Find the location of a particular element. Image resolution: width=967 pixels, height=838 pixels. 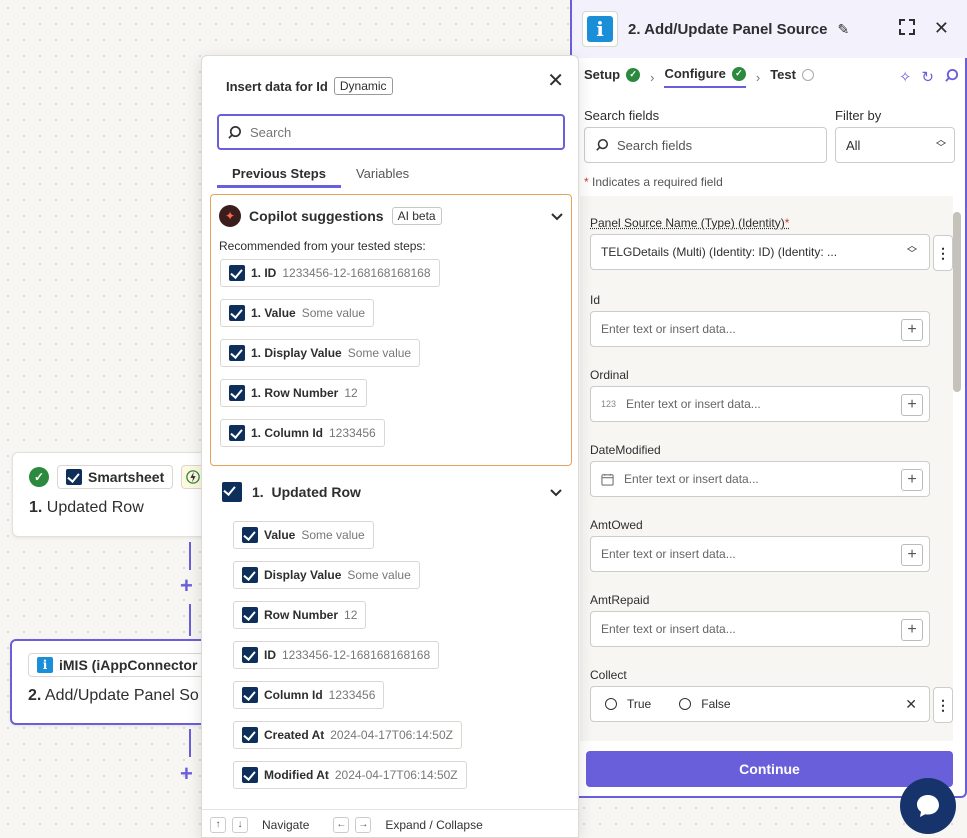

app-badge: Smartsheet is located at coordinates (115, 477).